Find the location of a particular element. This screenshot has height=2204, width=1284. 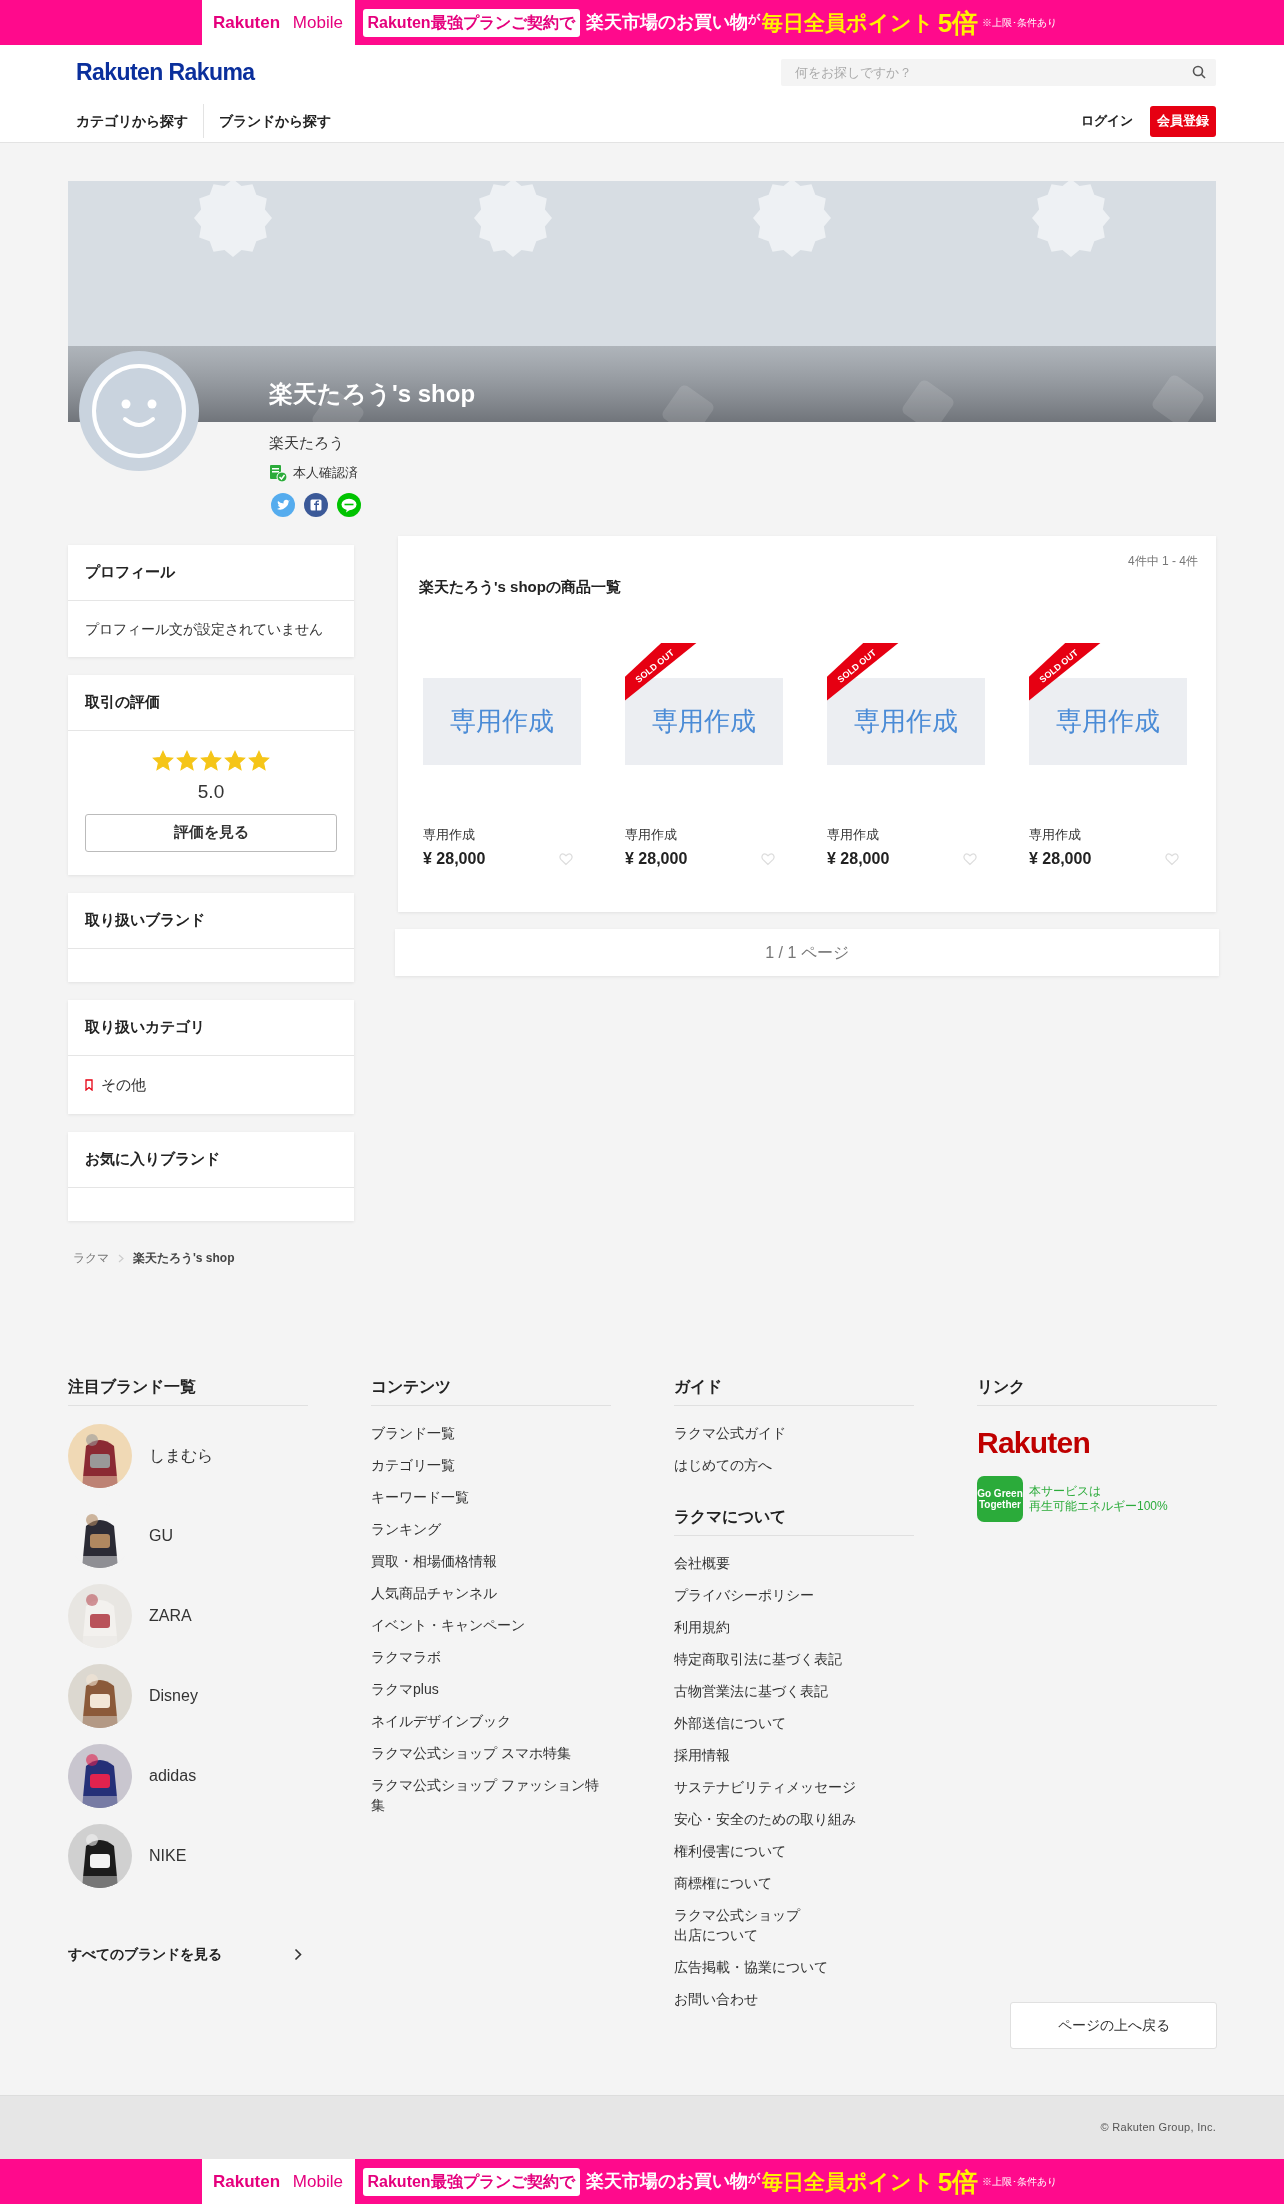

footer-link: お問い合わせ is located at coordinates (716, 1999).